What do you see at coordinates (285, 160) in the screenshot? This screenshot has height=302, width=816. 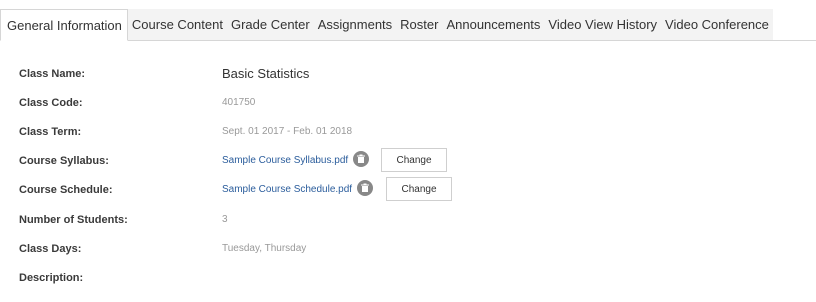 I see `syllabus-file-link: Sample Course Syllabus.pdf` at bounding box center [285, 160].